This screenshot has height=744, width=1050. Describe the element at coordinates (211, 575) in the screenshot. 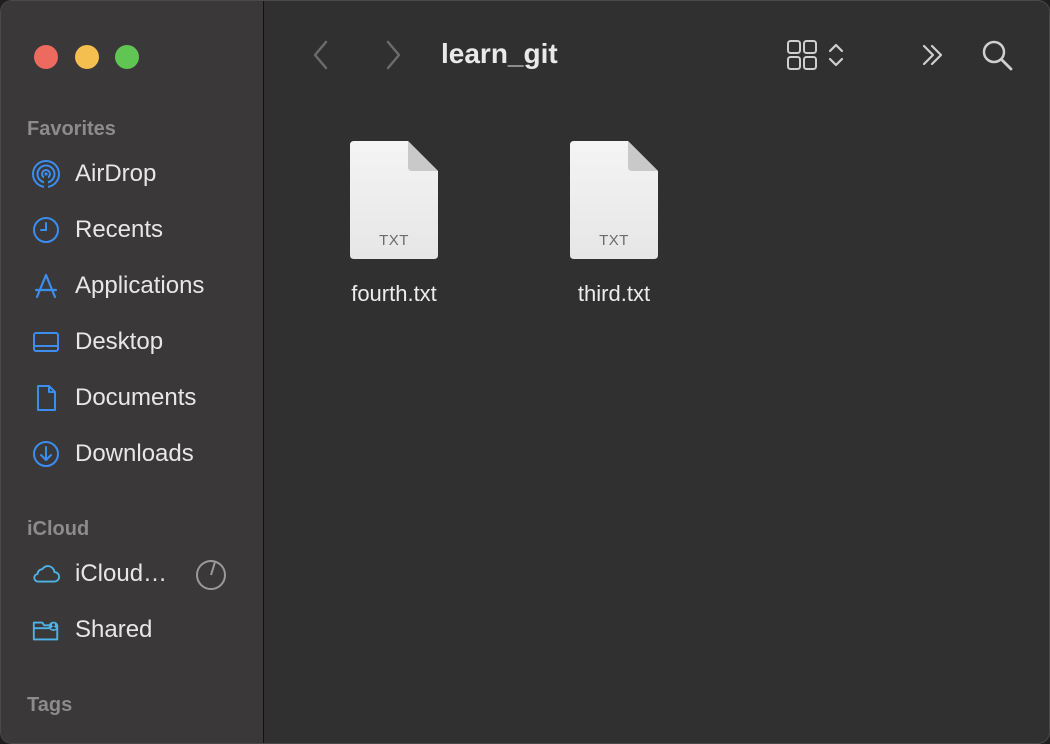

I see `sync-progress-icon` at that location.